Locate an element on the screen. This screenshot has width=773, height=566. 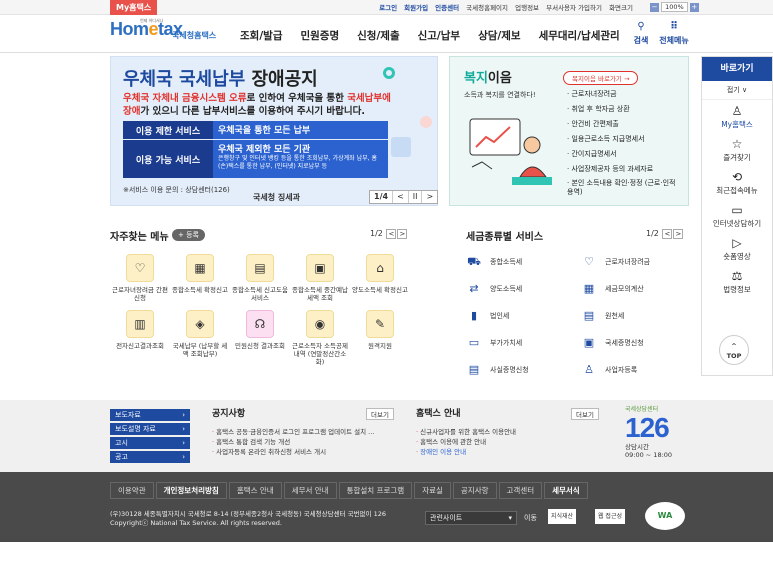
footer-library-link: 자료실 is located at coordinates (432, 490).